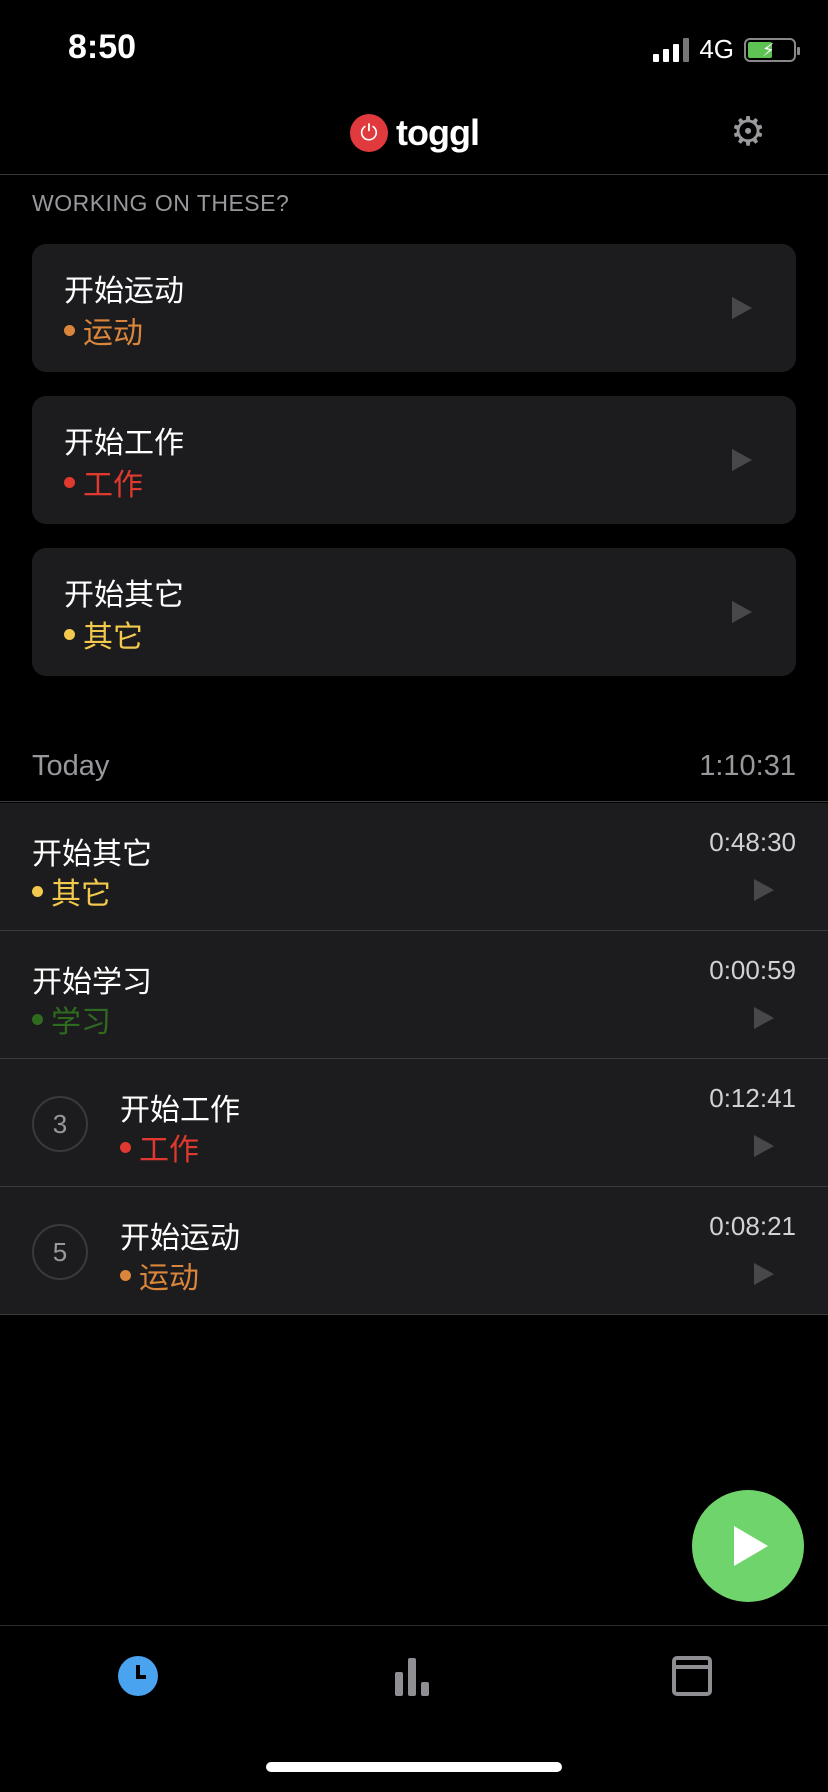 The height and width of the screenshot is (1792, 828). I want to click on status-bar: 8:50 4G ⚡, so click(414, 50).